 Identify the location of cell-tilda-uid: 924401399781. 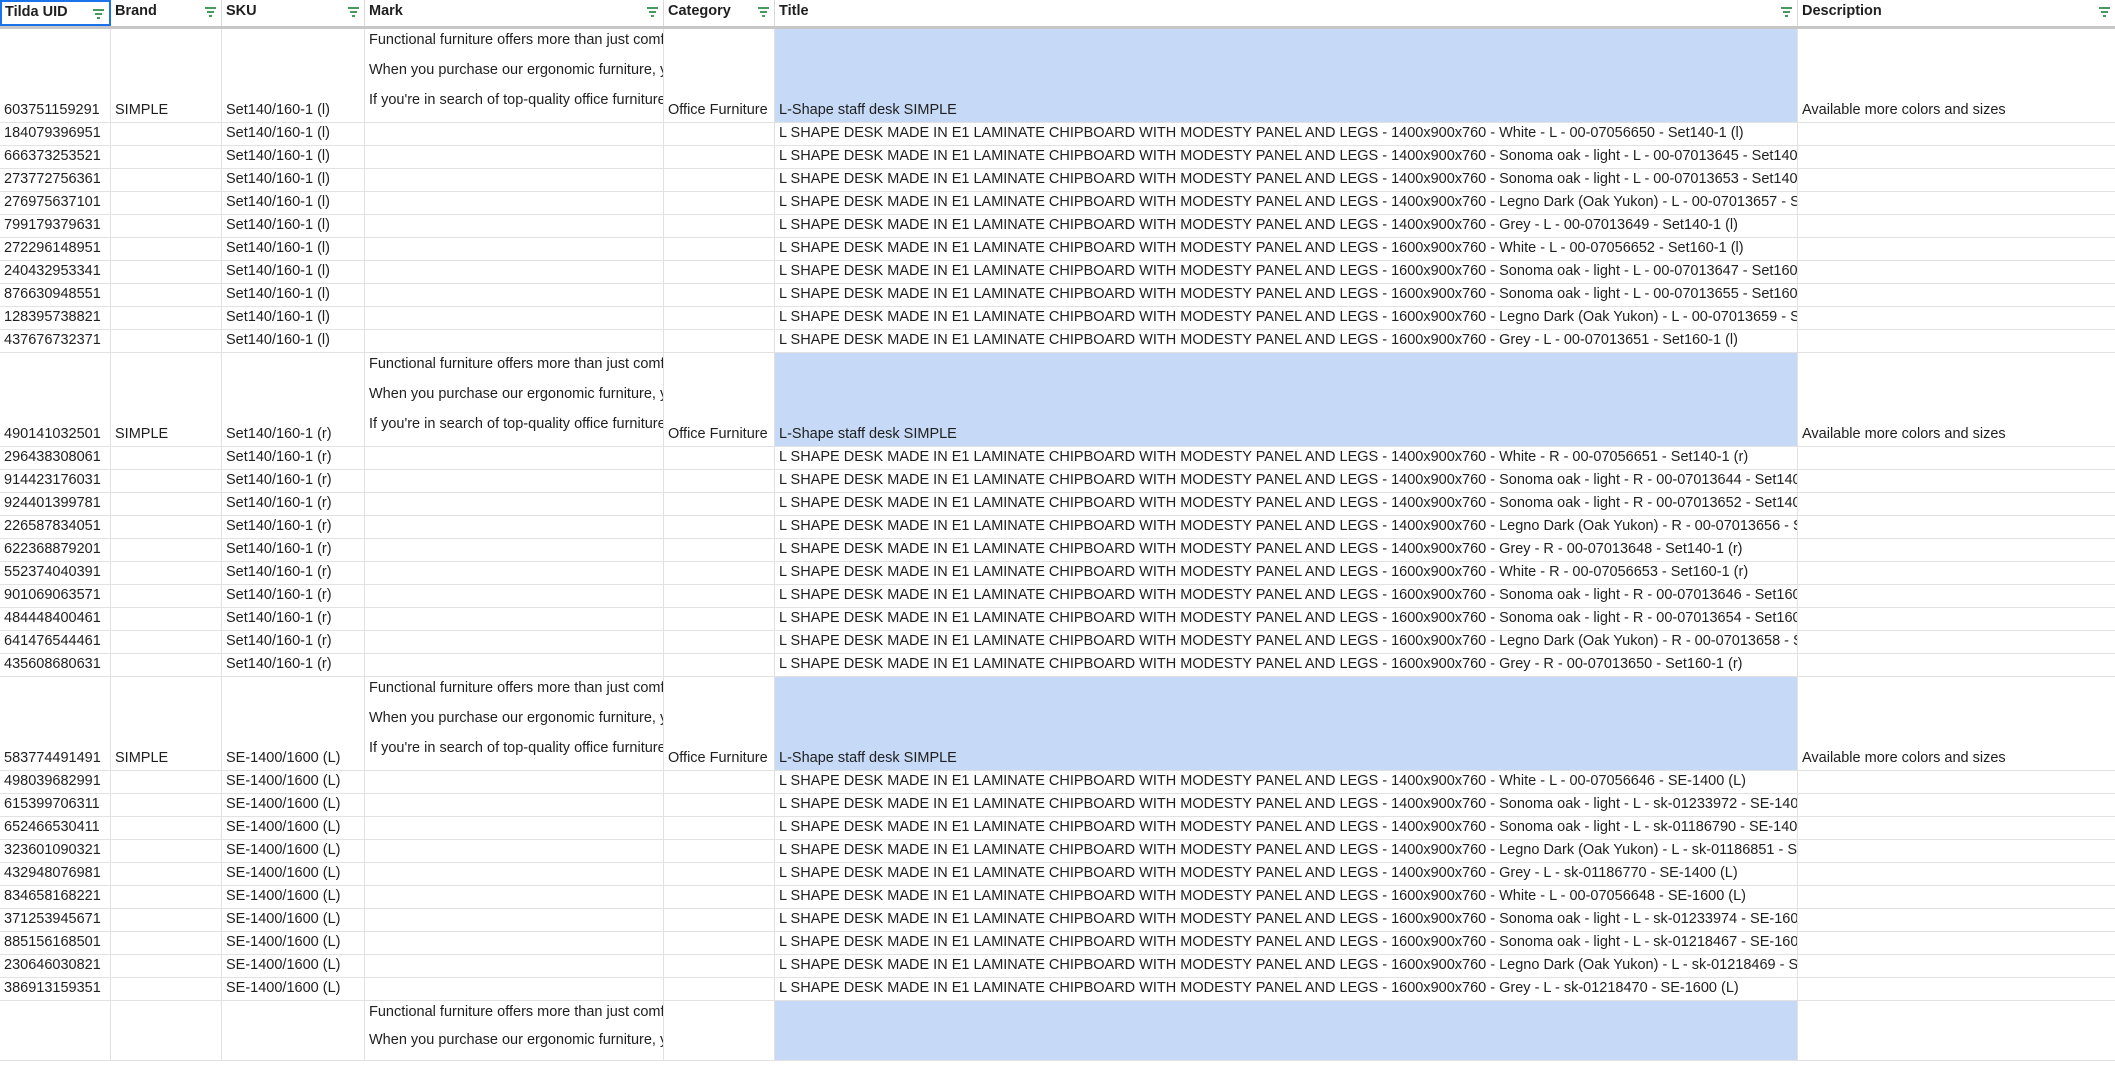
(55, 504).